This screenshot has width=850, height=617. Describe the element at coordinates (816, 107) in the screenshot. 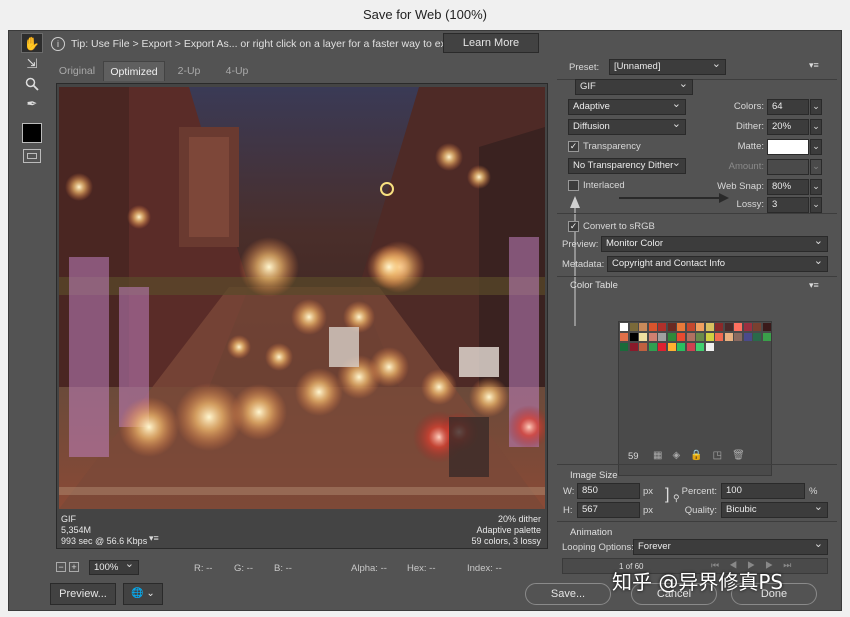

I see `colors-dropdown-icon: ⌄` at that location.